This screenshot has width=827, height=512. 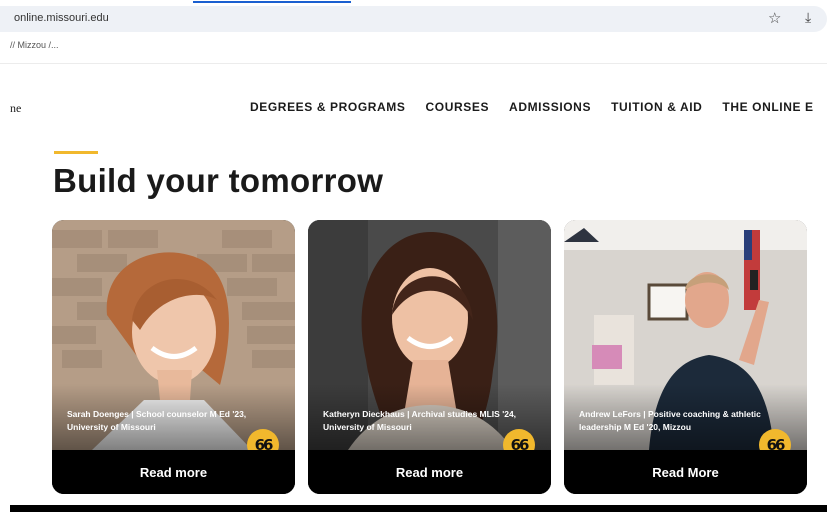 What do you see at coordinates (656, 107) in the screenshot?
I see `nav-tuition-aid: TUITION & AID` at bounding box center [656, 107].